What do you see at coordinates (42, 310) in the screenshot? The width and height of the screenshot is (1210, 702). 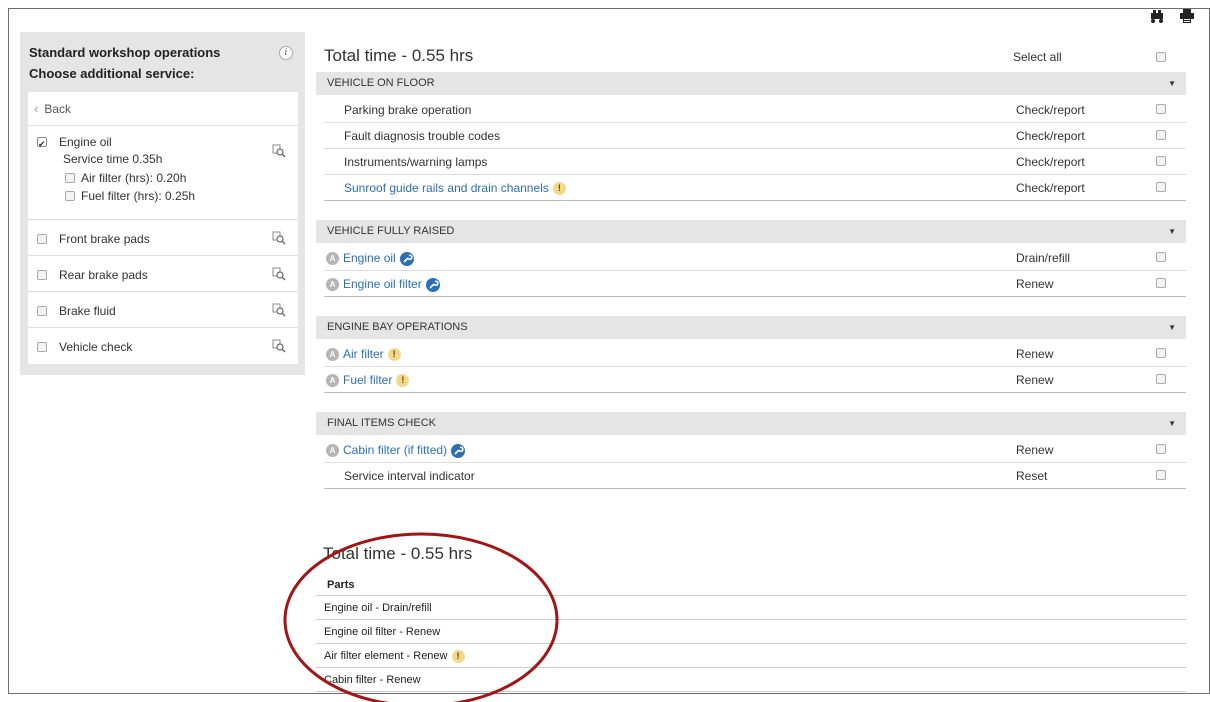 I see `brake-fluid-checkbox` at bounding box center [42, 310].